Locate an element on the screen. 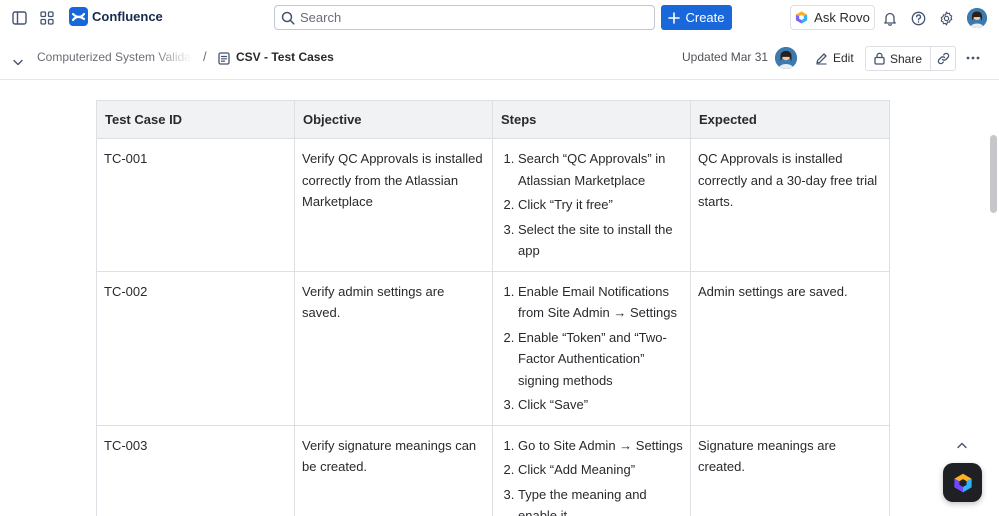  create-button: Create is located at coordinates (696, 17).